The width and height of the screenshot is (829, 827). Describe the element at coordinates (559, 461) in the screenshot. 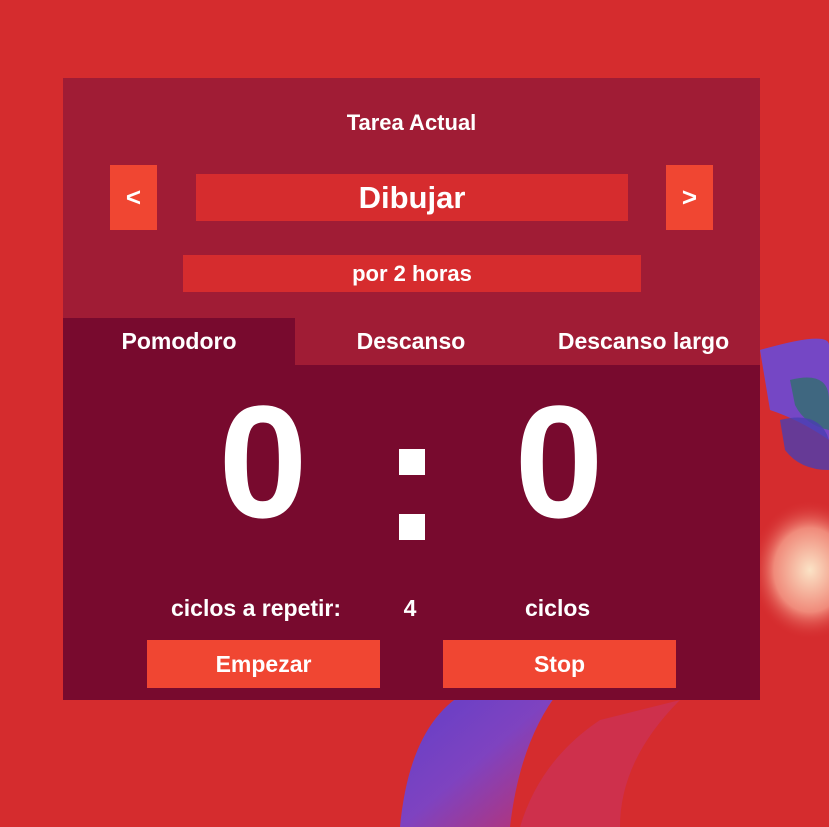

I see `timer-seconds: 0` at that location.